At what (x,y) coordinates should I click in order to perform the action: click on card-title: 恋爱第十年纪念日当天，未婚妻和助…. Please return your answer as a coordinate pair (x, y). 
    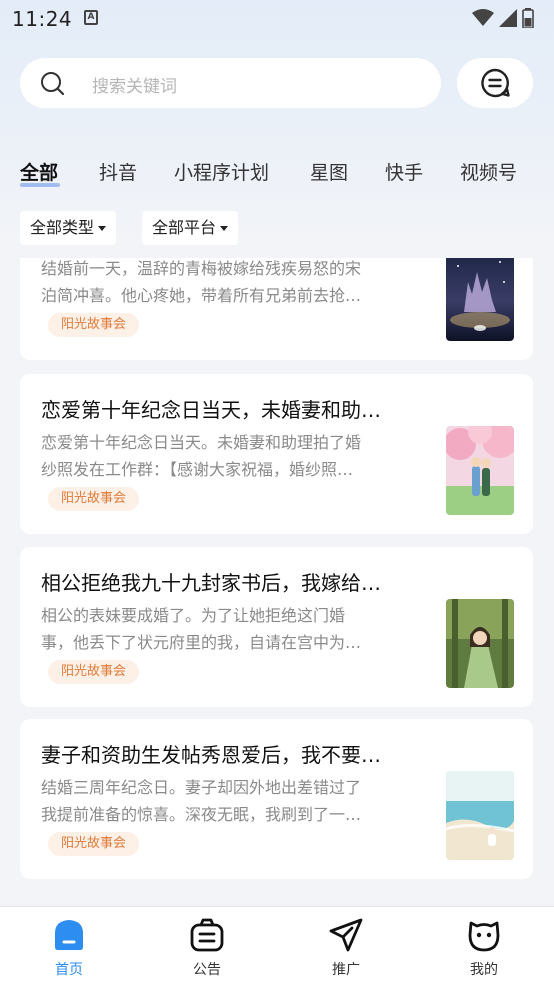
    Looking at the image, I should click on (211, 410).